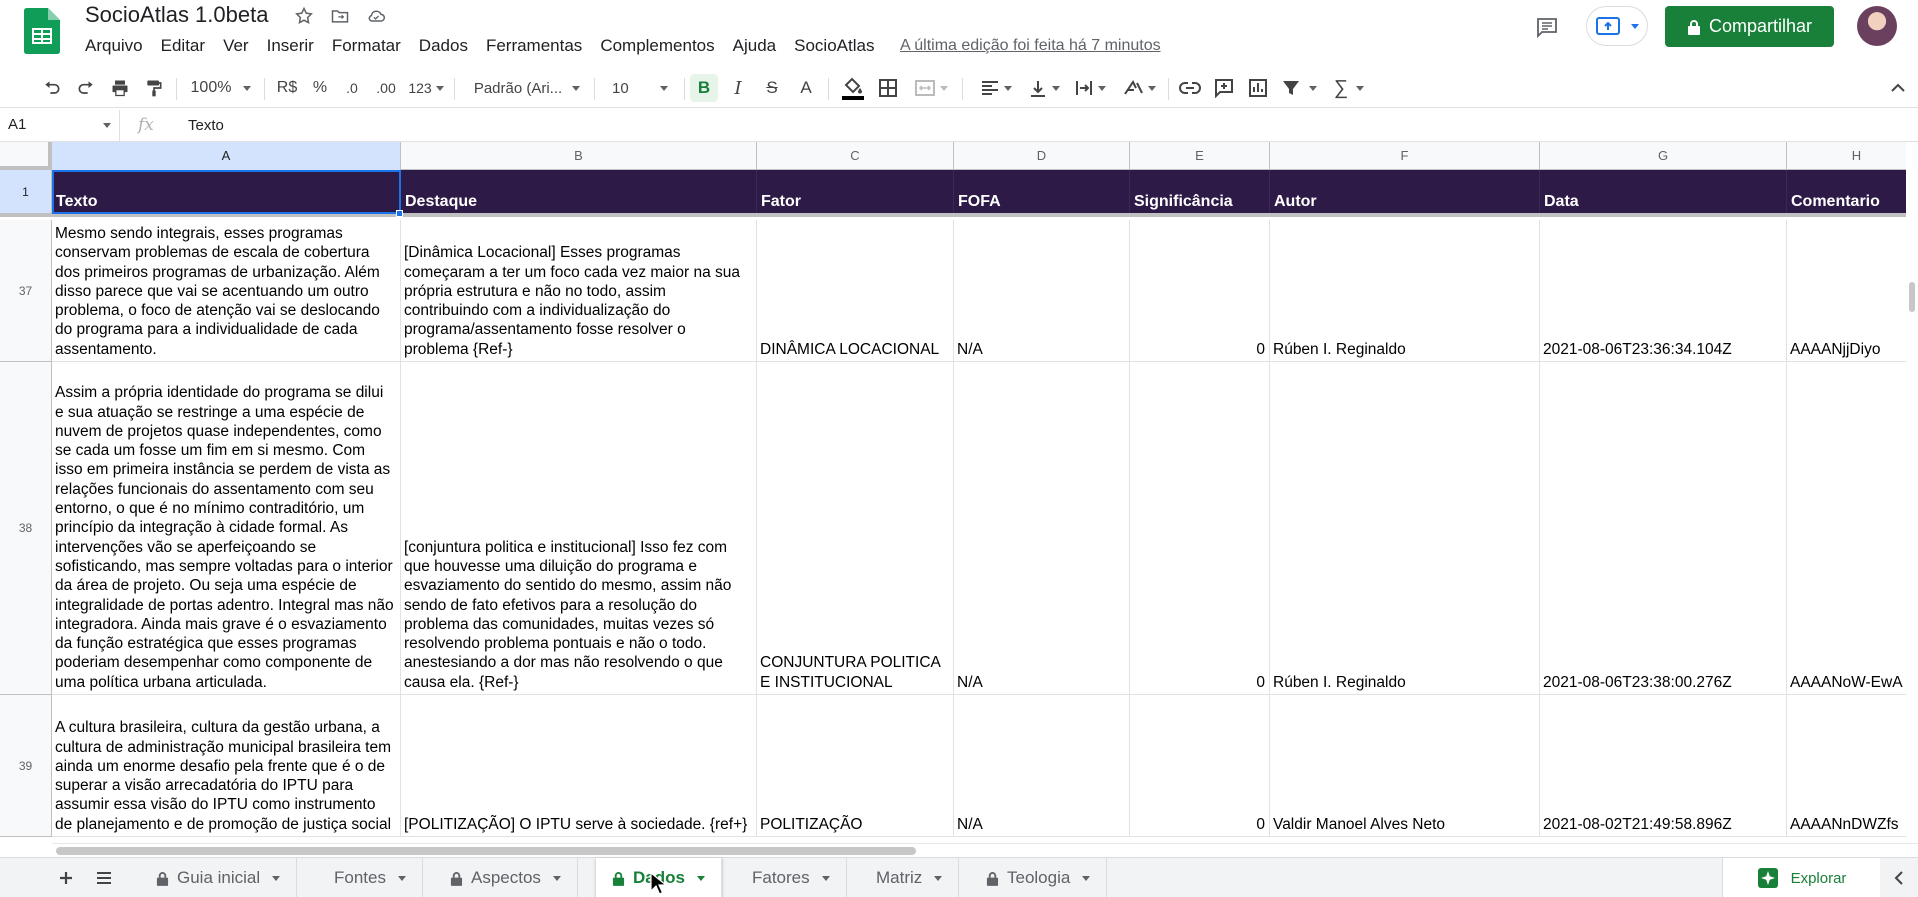 The height and width of the screenshot is (897, 1918). What do you see at coordinates (1200, 191) in the screenshot?
I see `header-cell-significancia: Significância` at bounding box center [1200, 191].